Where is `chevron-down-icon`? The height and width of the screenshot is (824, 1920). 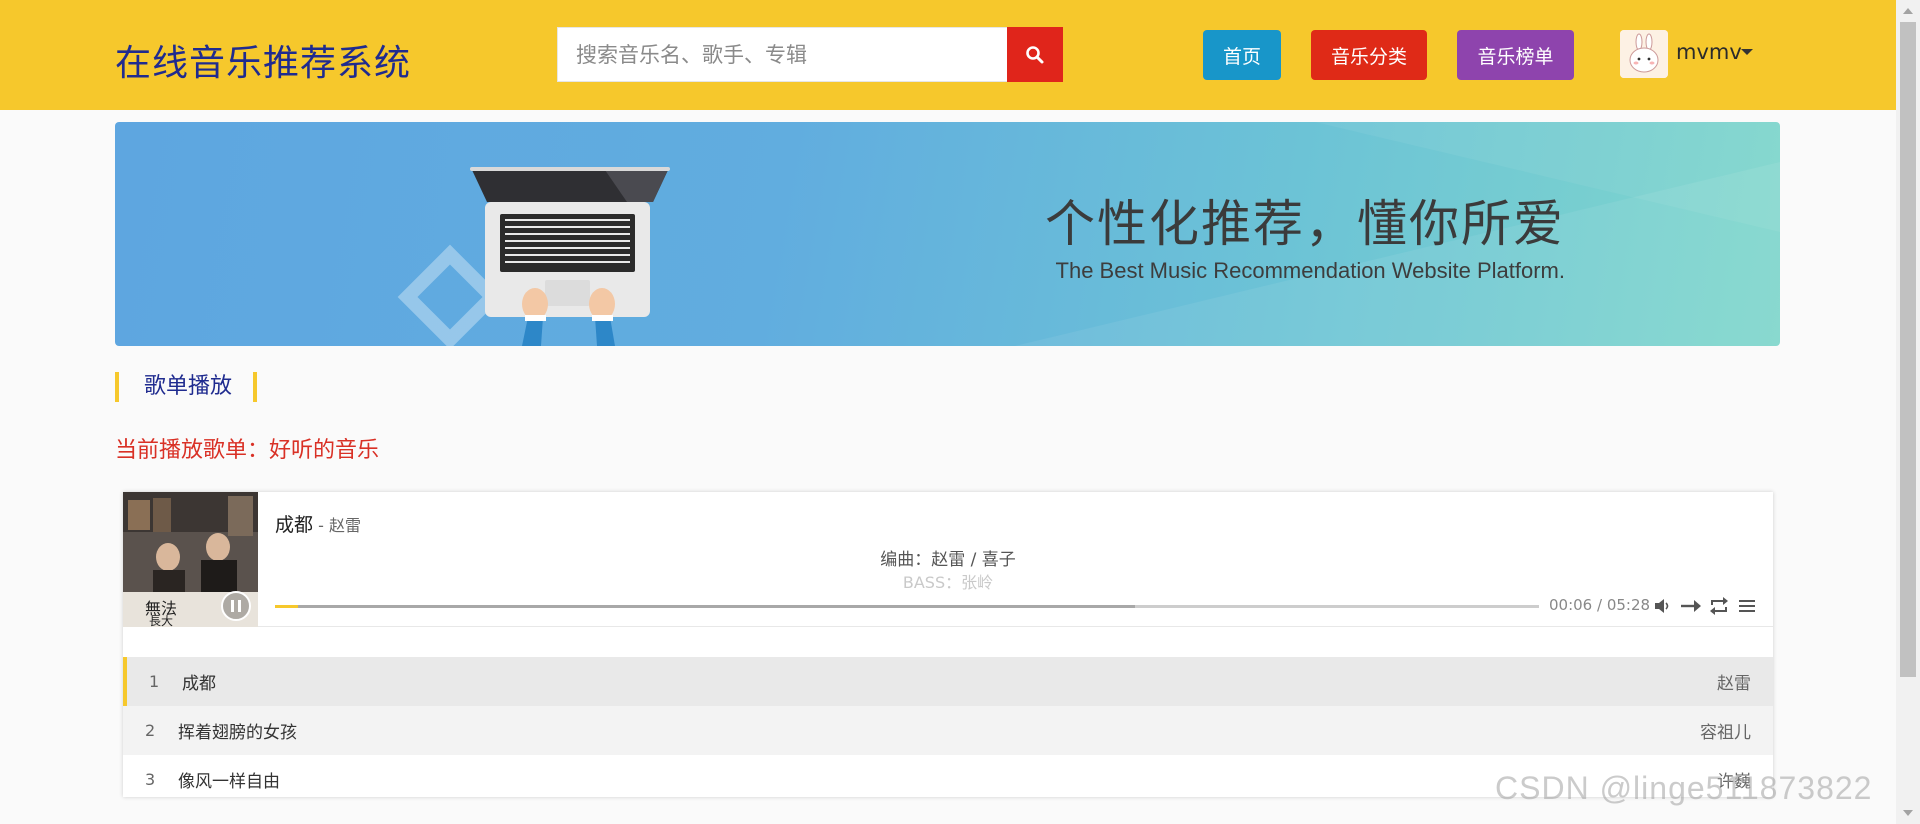
chevron-down-icon is located at coordinates (1747, 52).